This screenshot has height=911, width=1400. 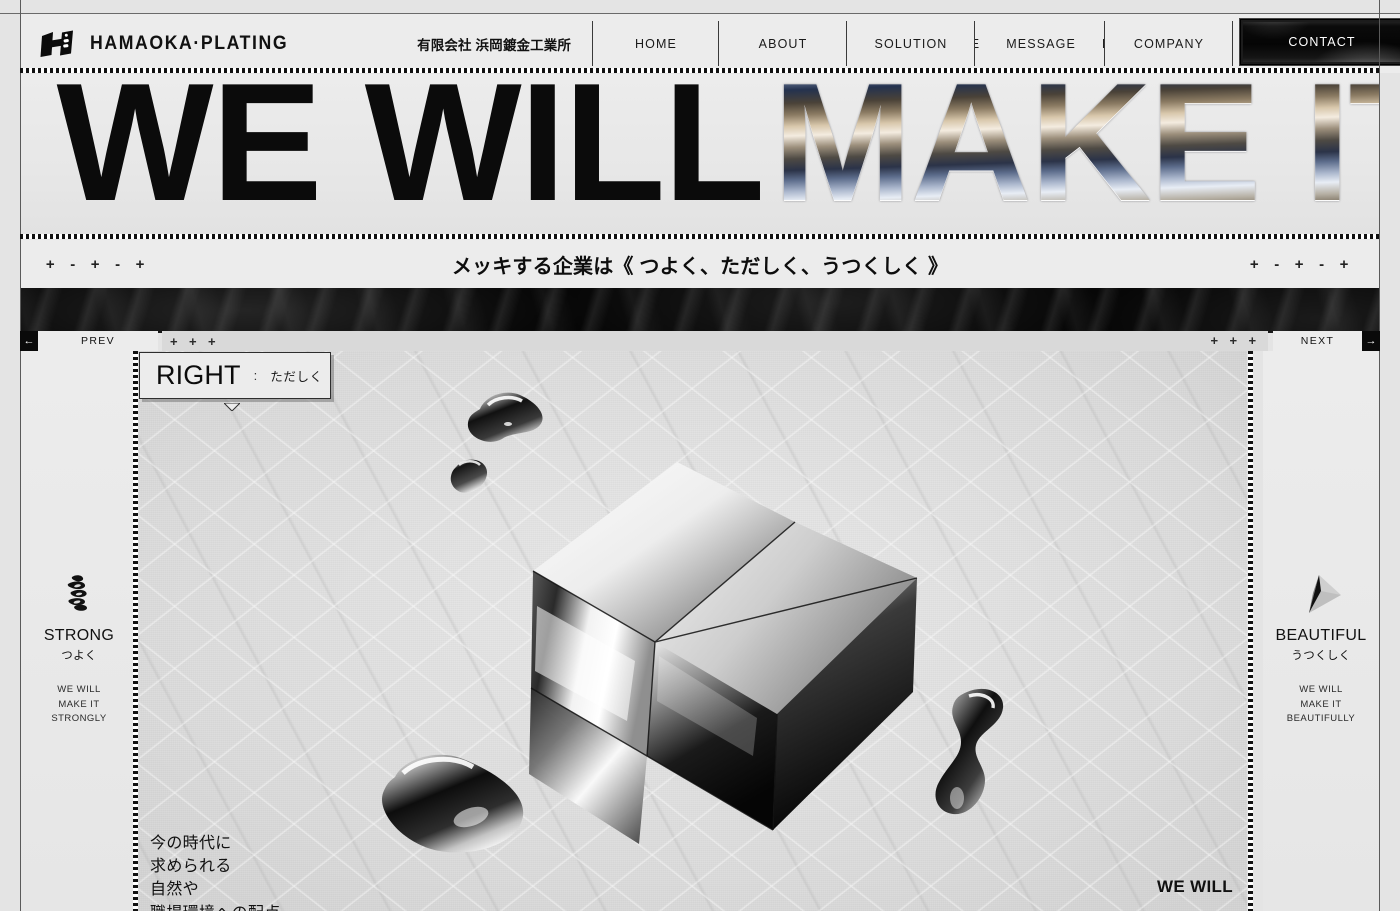 I want to click on nav-item-message: SAGE MESSAGE MES, so click(x=1040, y=43).